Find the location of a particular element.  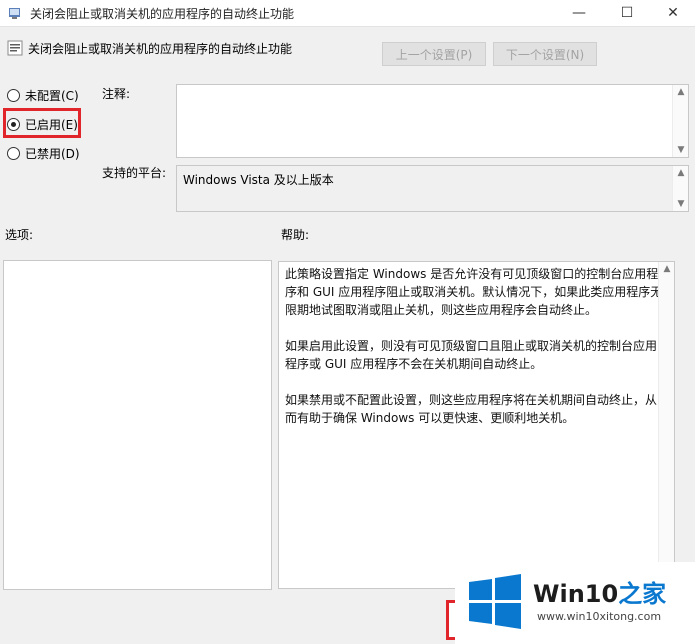

maximize-icon: ☐ is located at coordinates (627, 13).